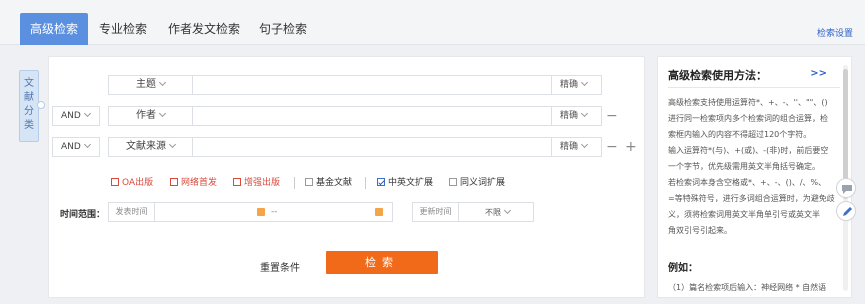 Image resolution: width=865 pixels, height=304 pixels. I want to click on search-row-topic: 主题 精确, so click(355, 85).